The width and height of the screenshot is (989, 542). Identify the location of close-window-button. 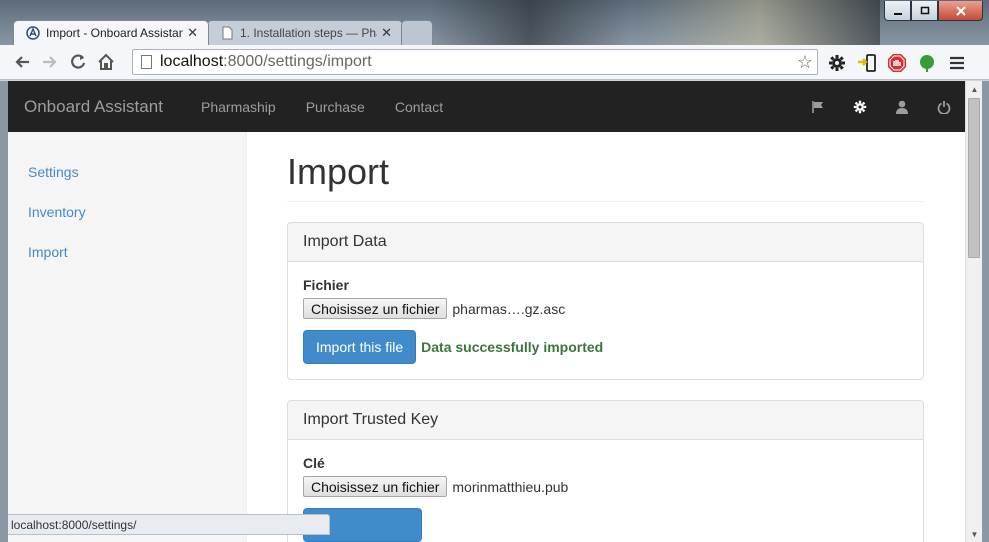
(960, 11).